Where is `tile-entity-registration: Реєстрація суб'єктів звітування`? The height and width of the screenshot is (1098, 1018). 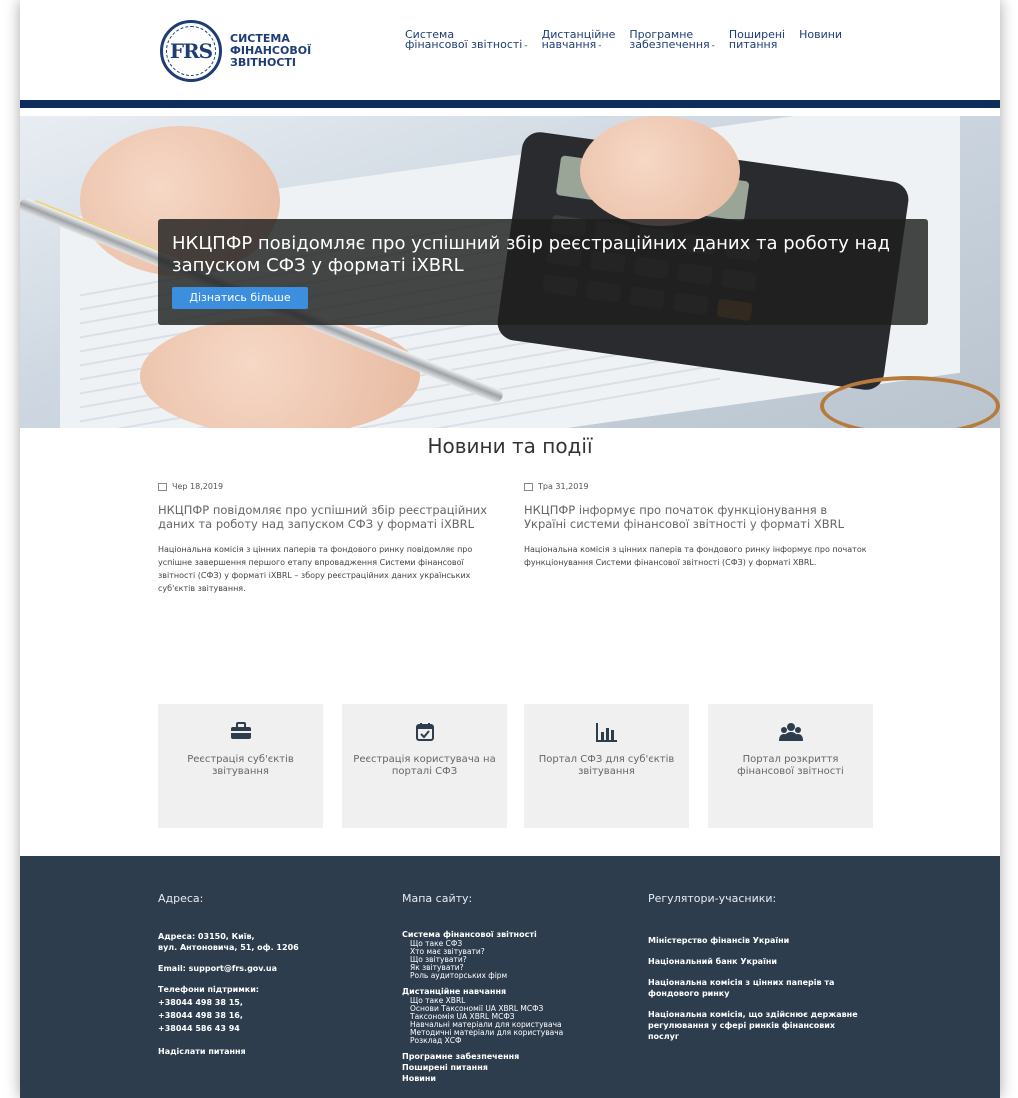
tile-entity-registration: Реєстрація суб'єктів звітування is located at coordinates (240, 766).